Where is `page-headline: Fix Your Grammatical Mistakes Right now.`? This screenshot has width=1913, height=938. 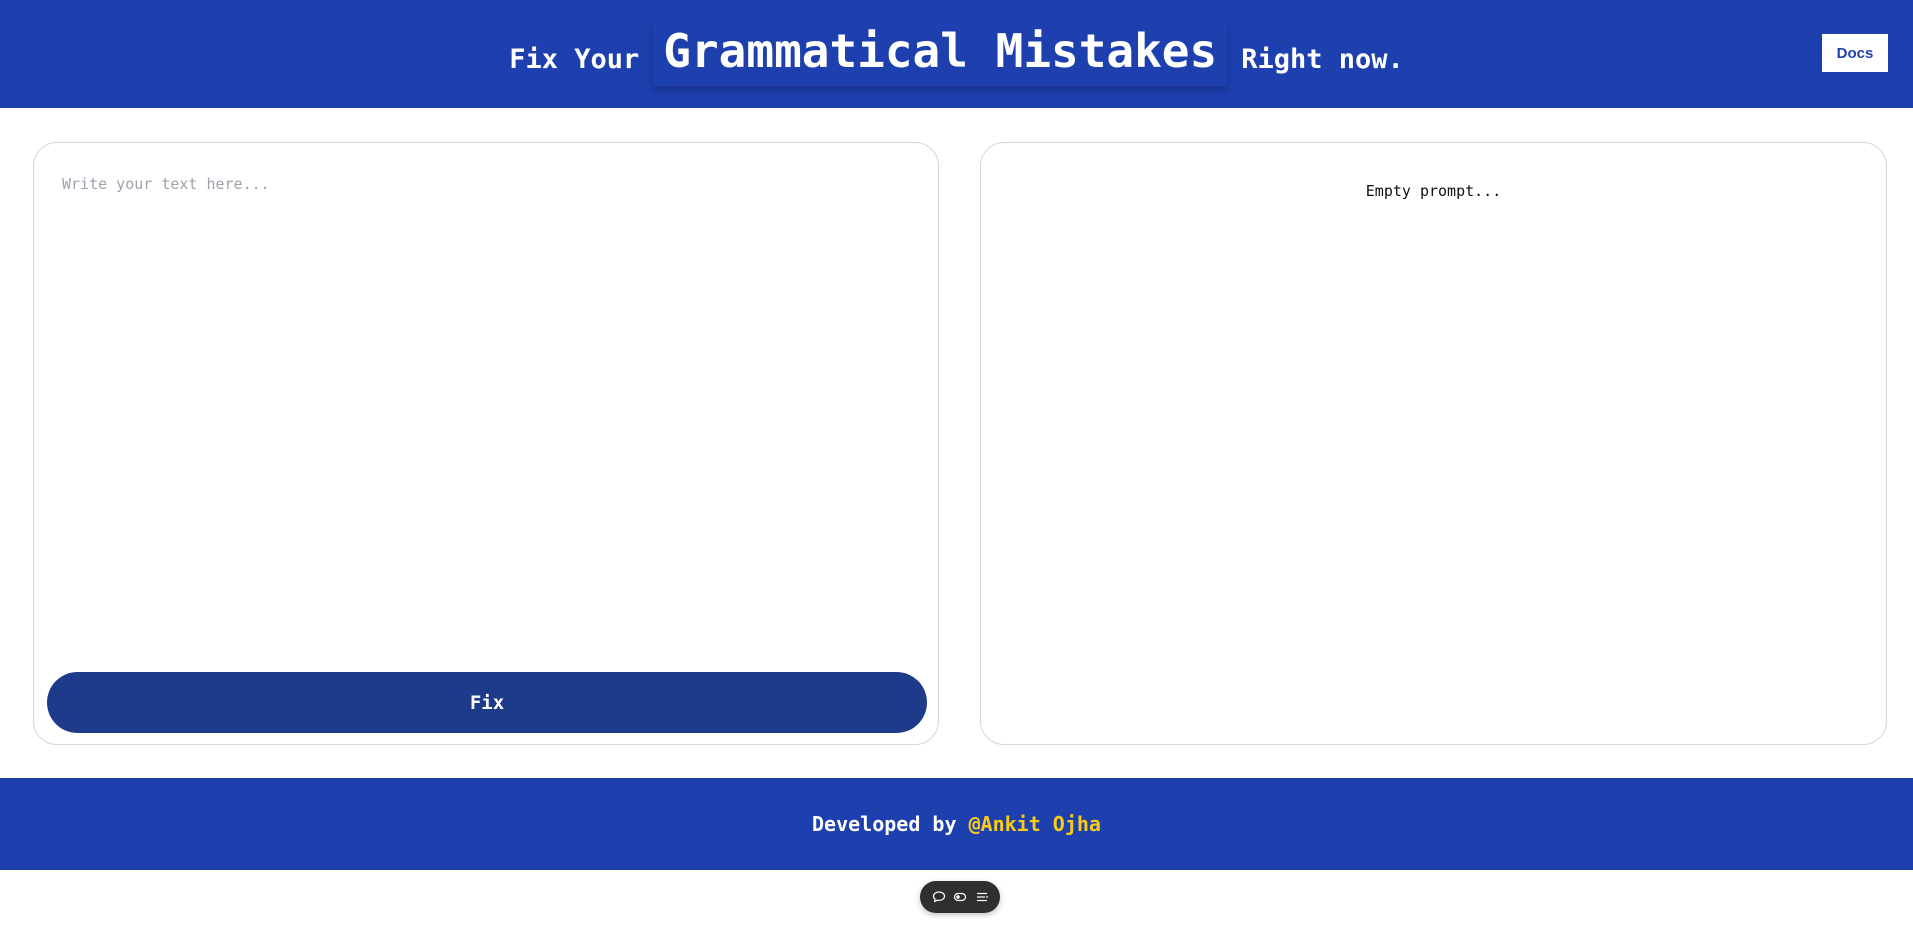 page-headline: Fix Your Grammatical Mistakes Right now. is located at coordinates (956, 54).